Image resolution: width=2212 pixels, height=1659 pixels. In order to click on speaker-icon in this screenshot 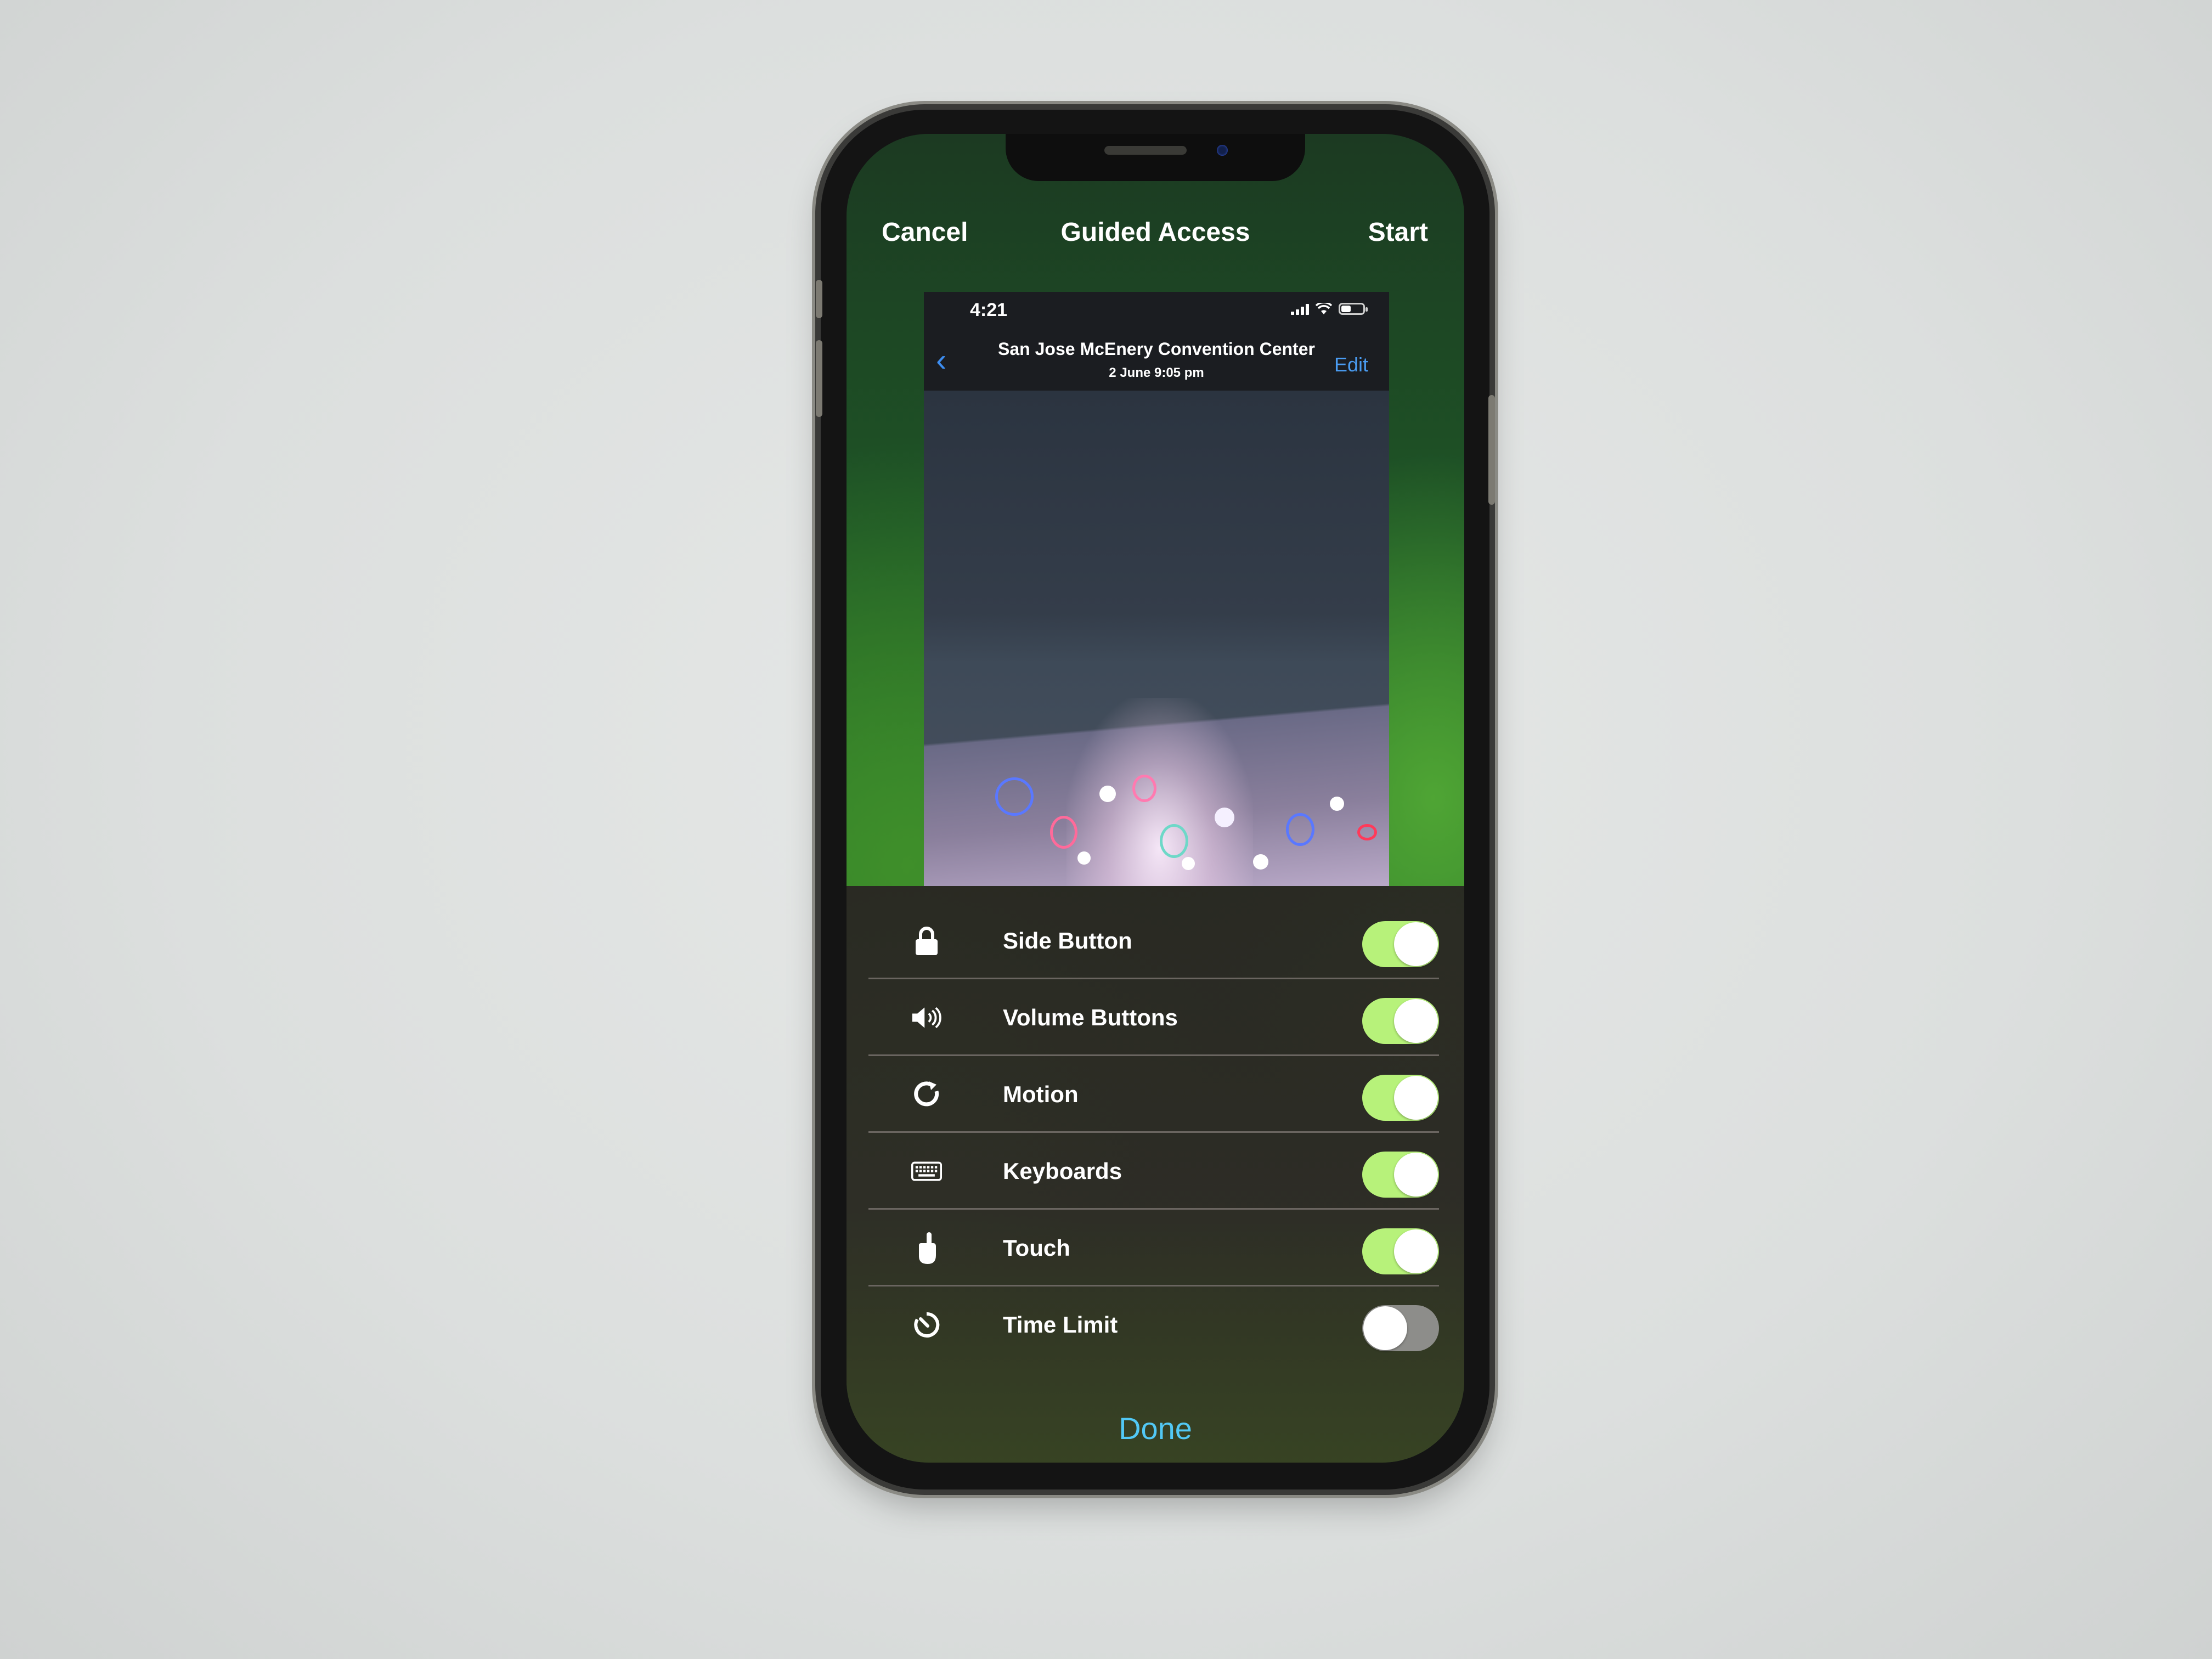, I will do `click(926, 1017)`.